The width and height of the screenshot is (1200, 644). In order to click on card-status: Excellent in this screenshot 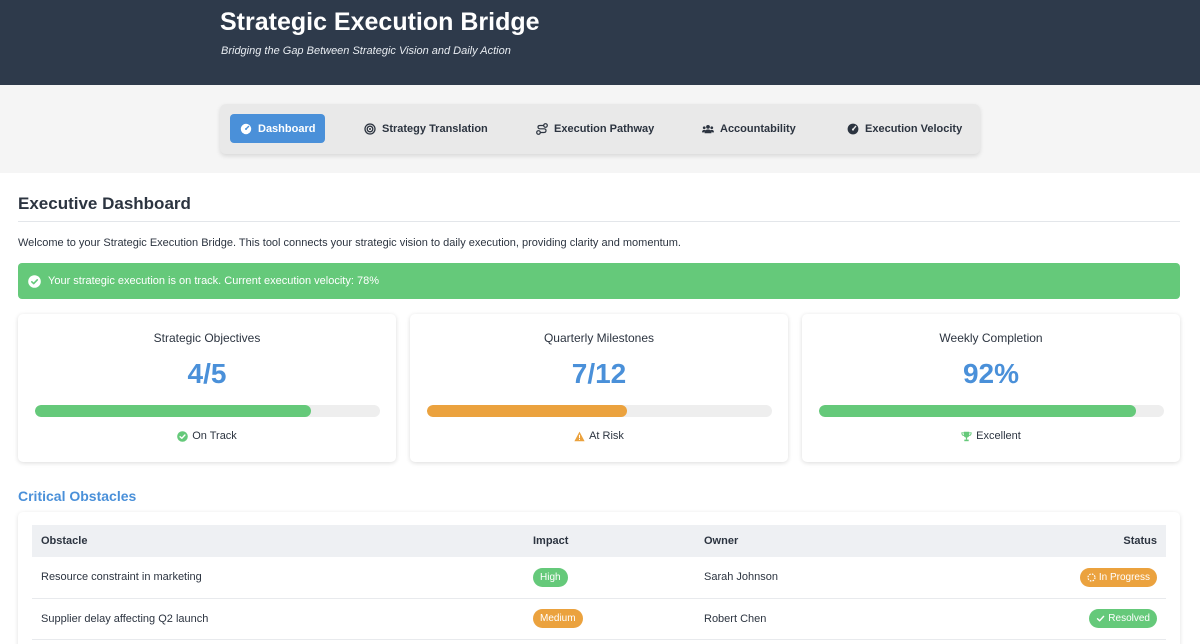, I will do `click(991, 436)`.